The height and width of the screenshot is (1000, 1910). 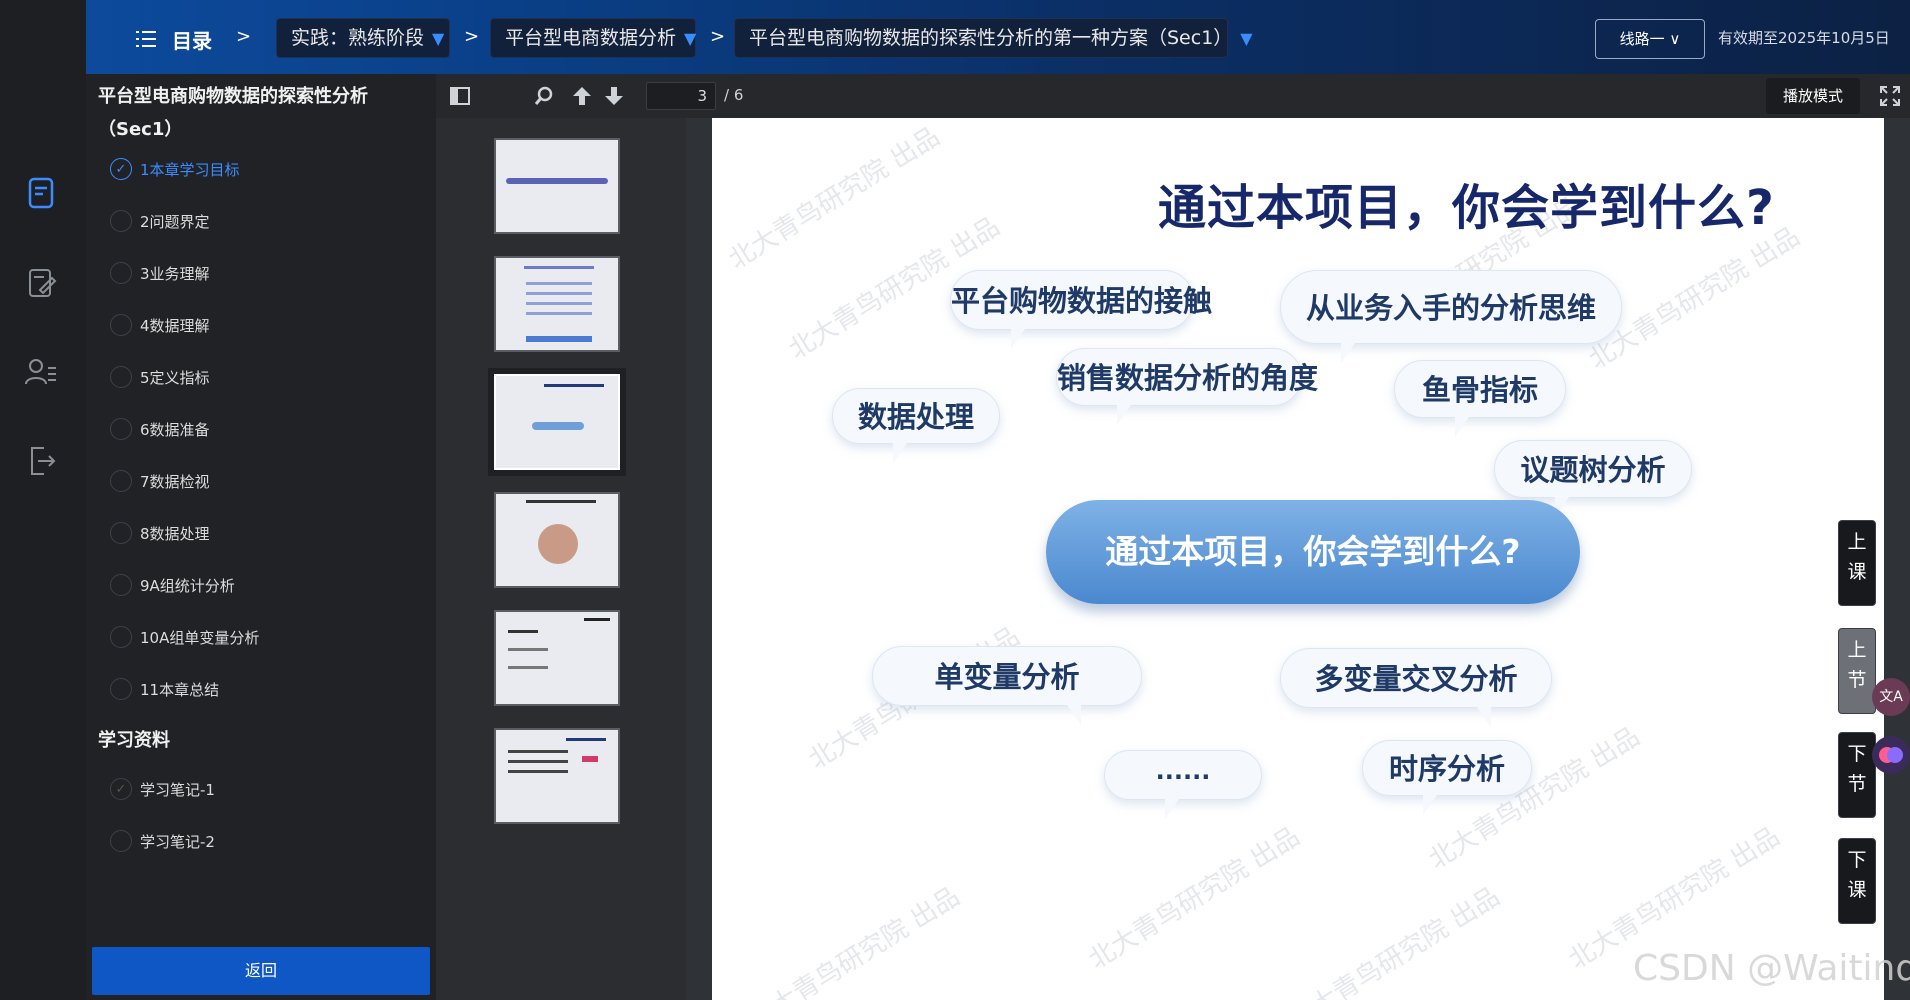 What do you see at coordinates (41, 373) in the screenshot?
I see `users-list-icon` at bounding box center [41, 373].